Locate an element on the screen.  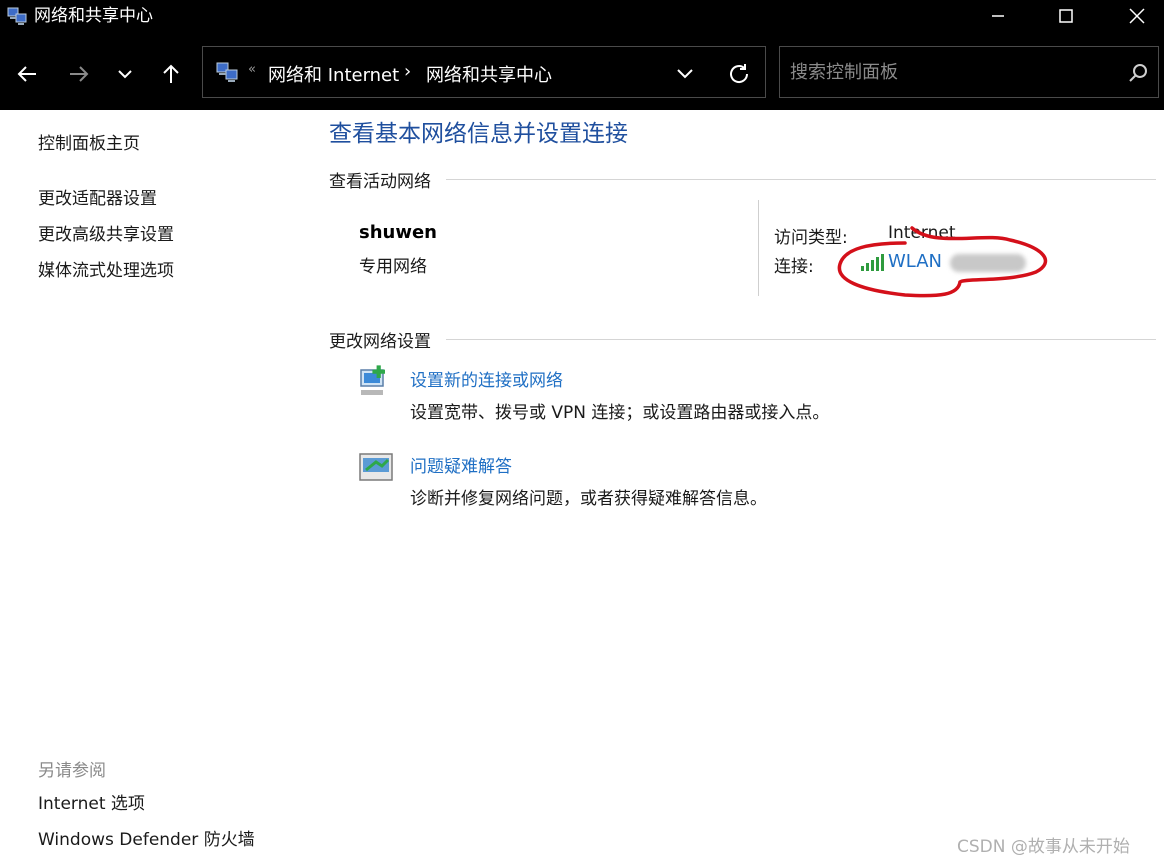
close-button is located at coordinates (1137, 16).